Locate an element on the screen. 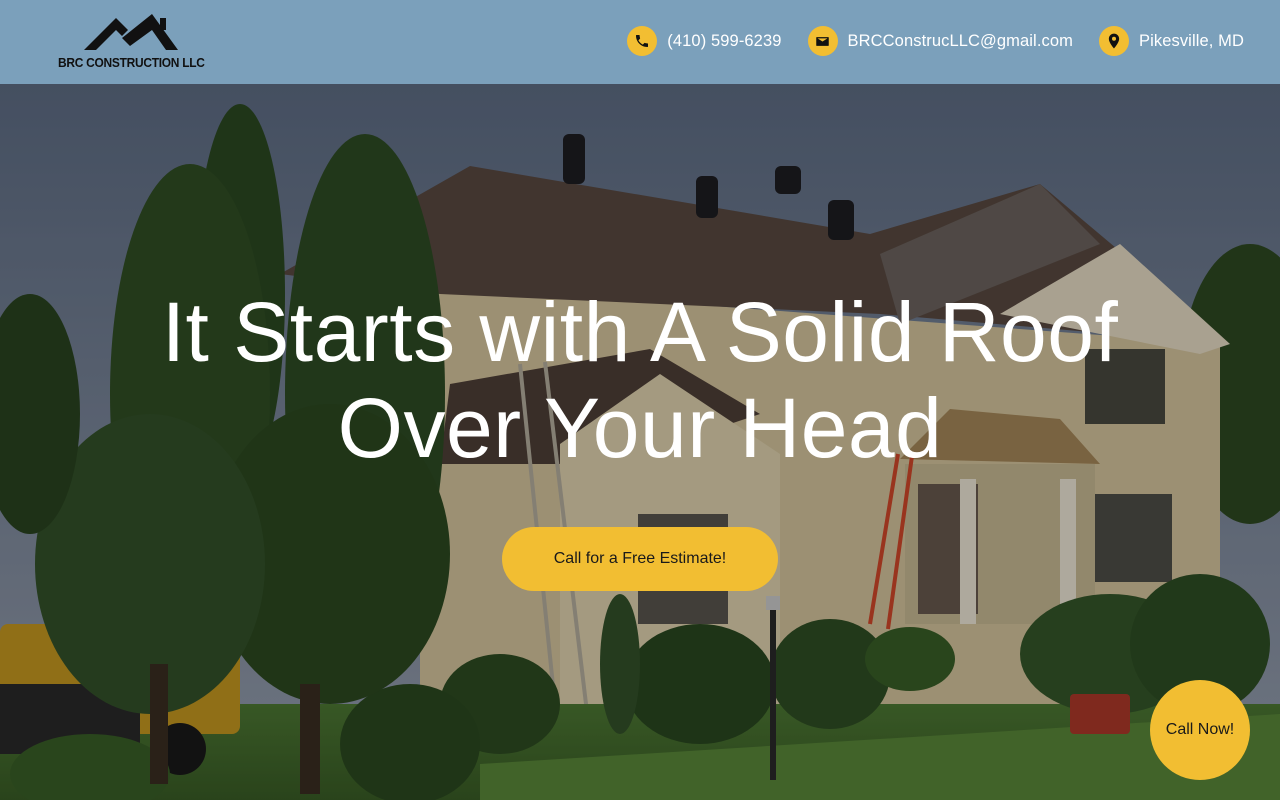  phone-icon is located at coordinates (642, 41).